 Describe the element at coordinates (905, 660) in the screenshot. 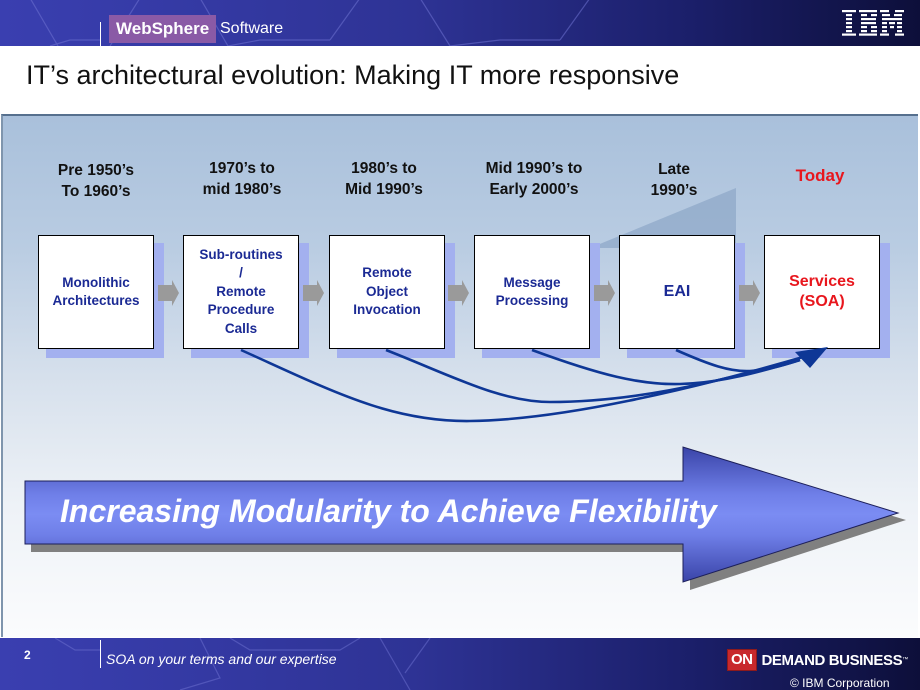

I see `trademark-mark: ™` at that location.